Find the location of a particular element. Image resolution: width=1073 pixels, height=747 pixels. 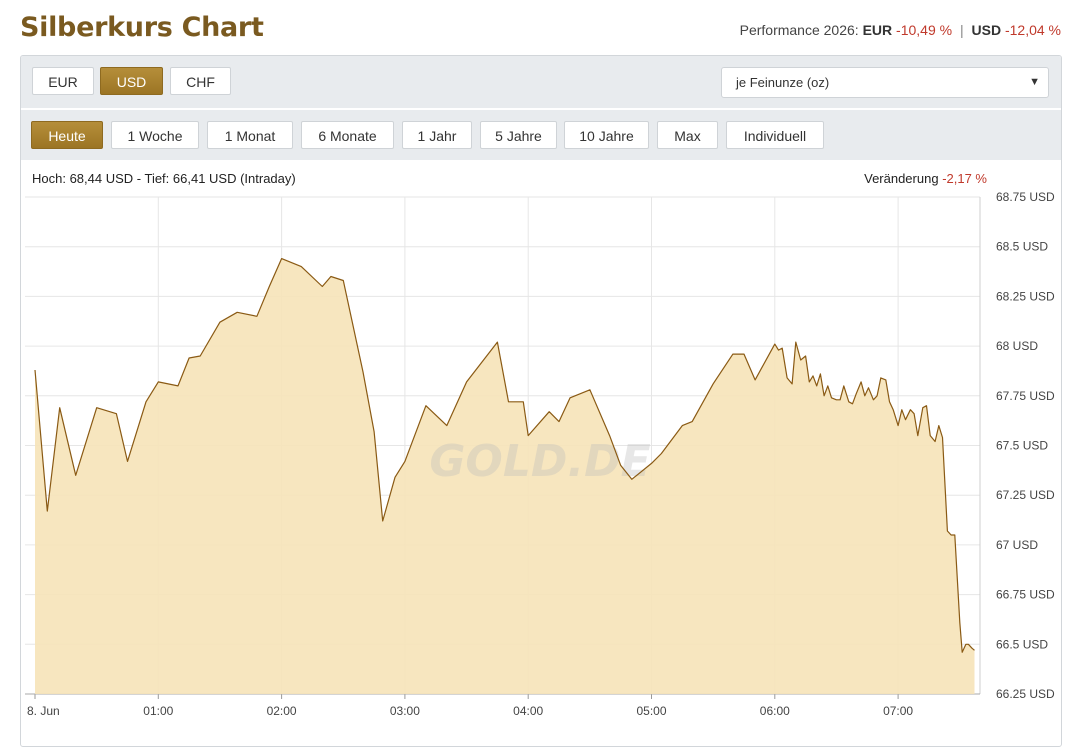

x-tick-label: 02:00 is located at coordinates (282, 711).